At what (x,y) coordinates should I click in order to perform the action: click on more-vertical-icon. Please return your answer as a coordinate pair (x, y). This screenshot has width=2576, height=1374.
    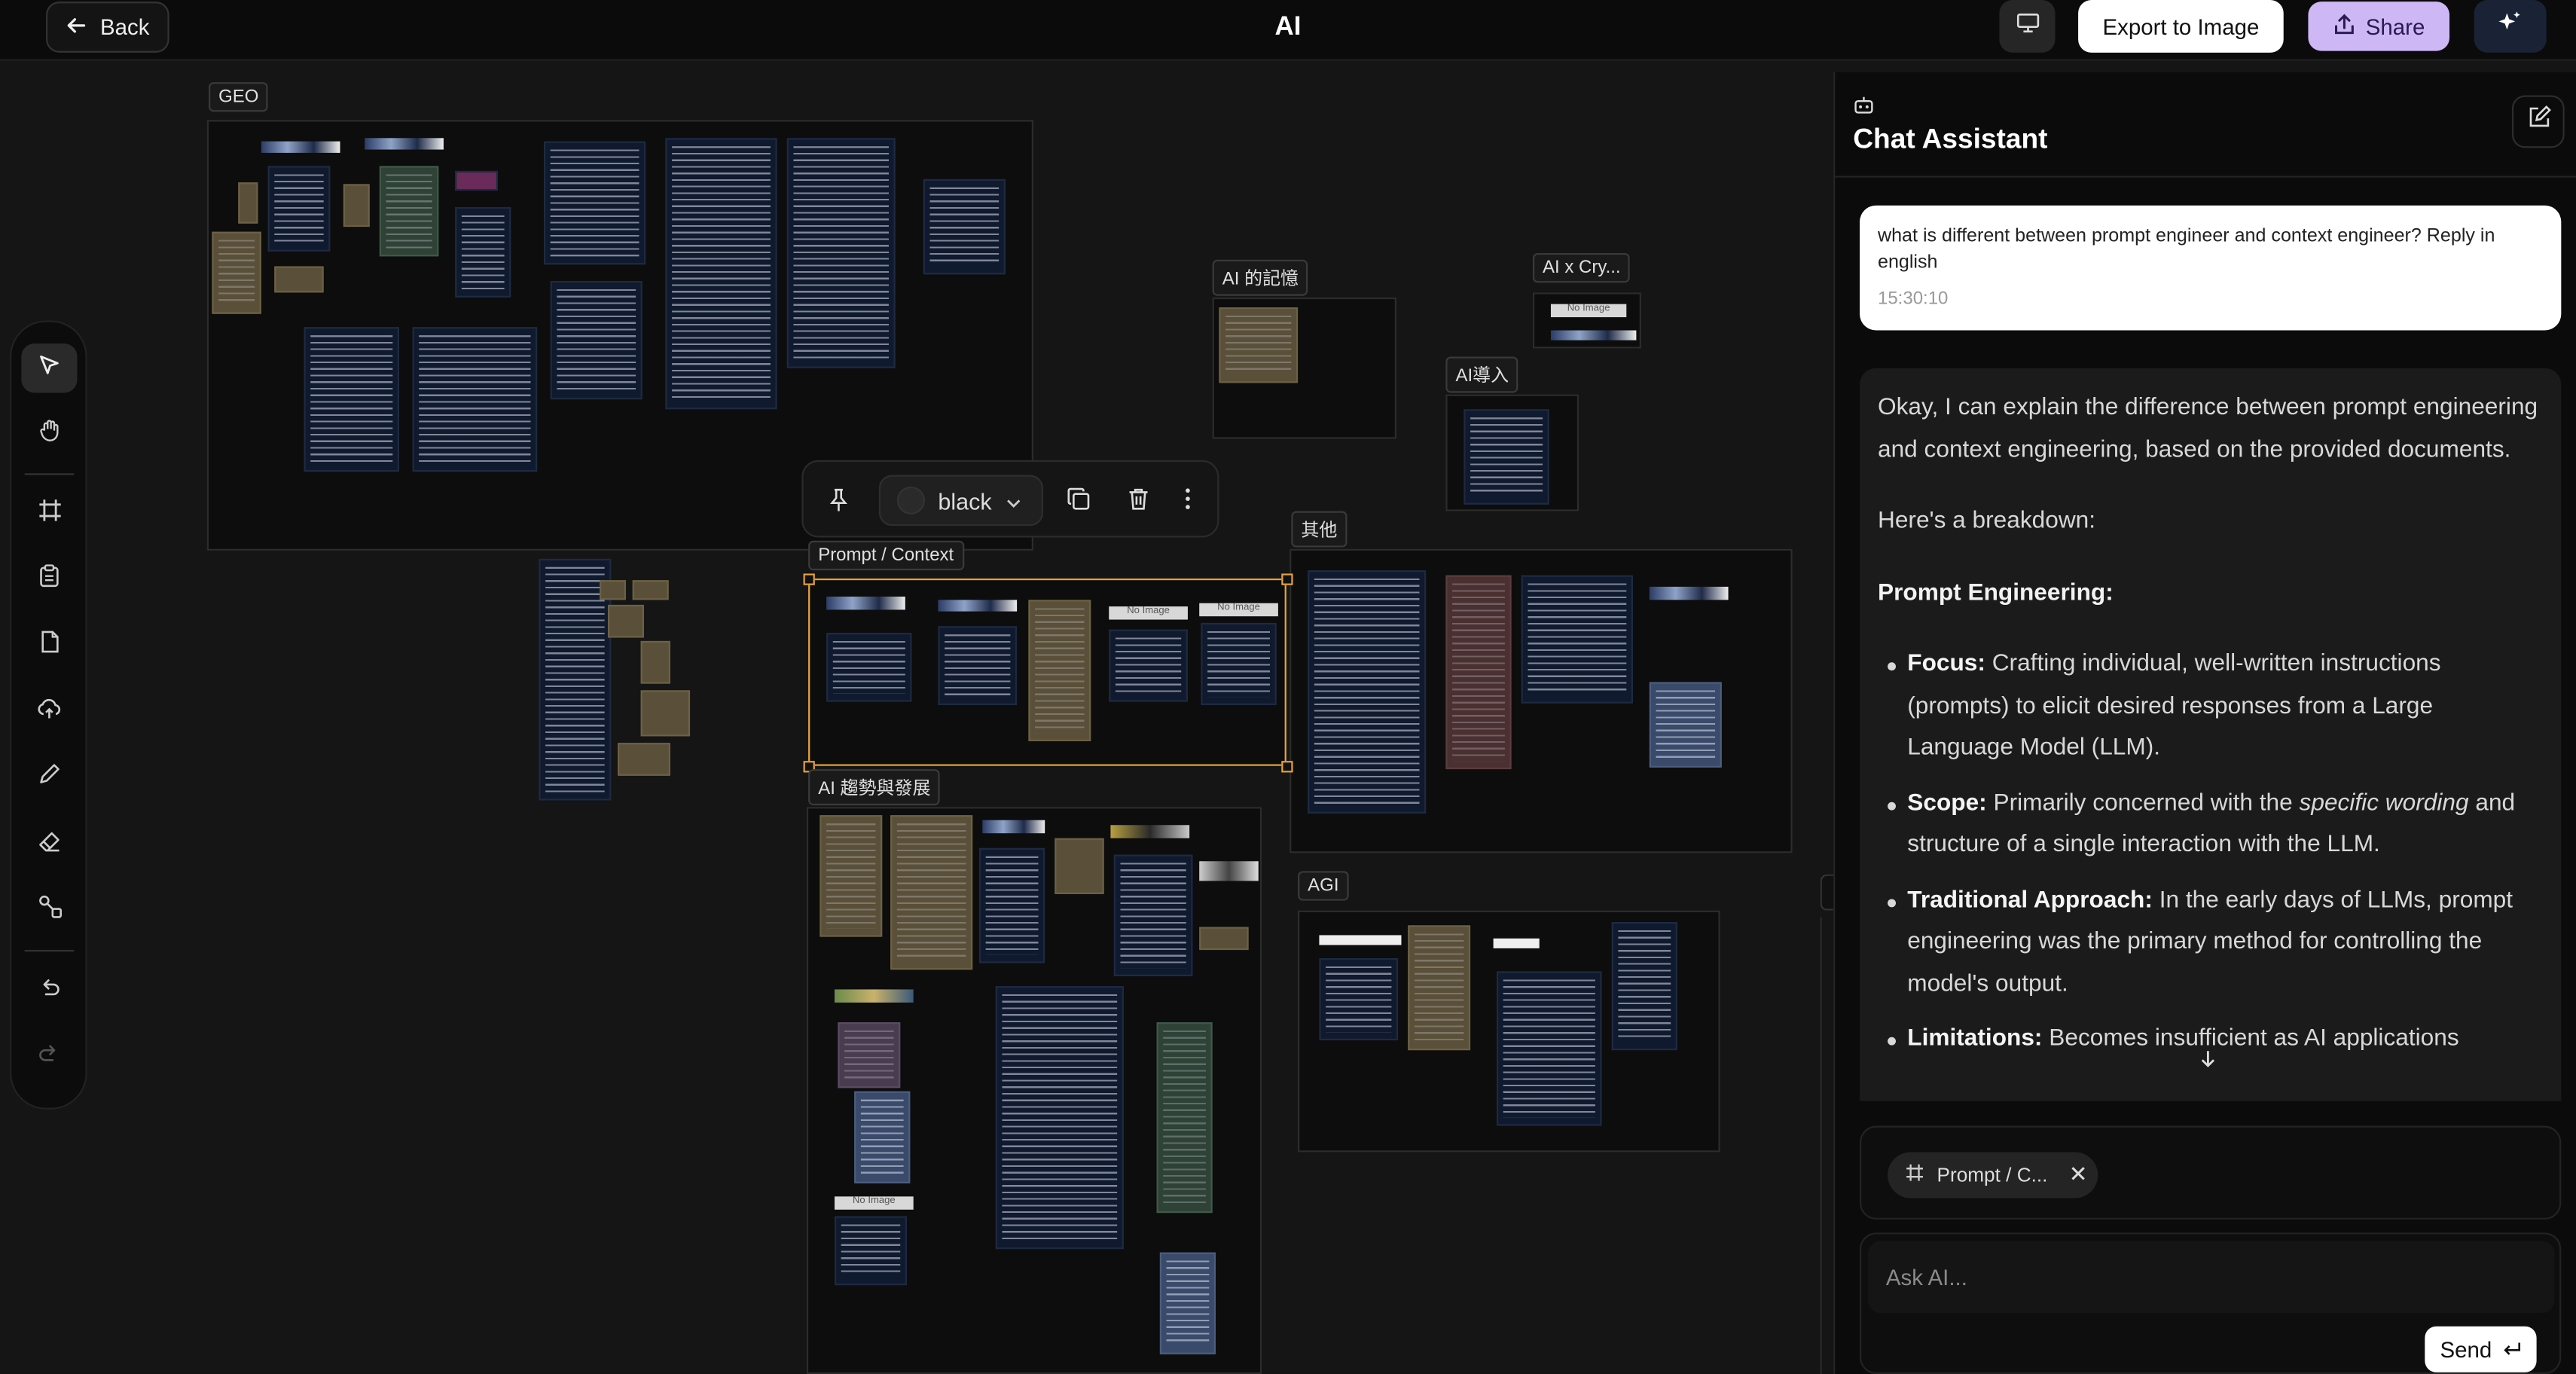
    Looking at the image, I should click on (1187, 503).